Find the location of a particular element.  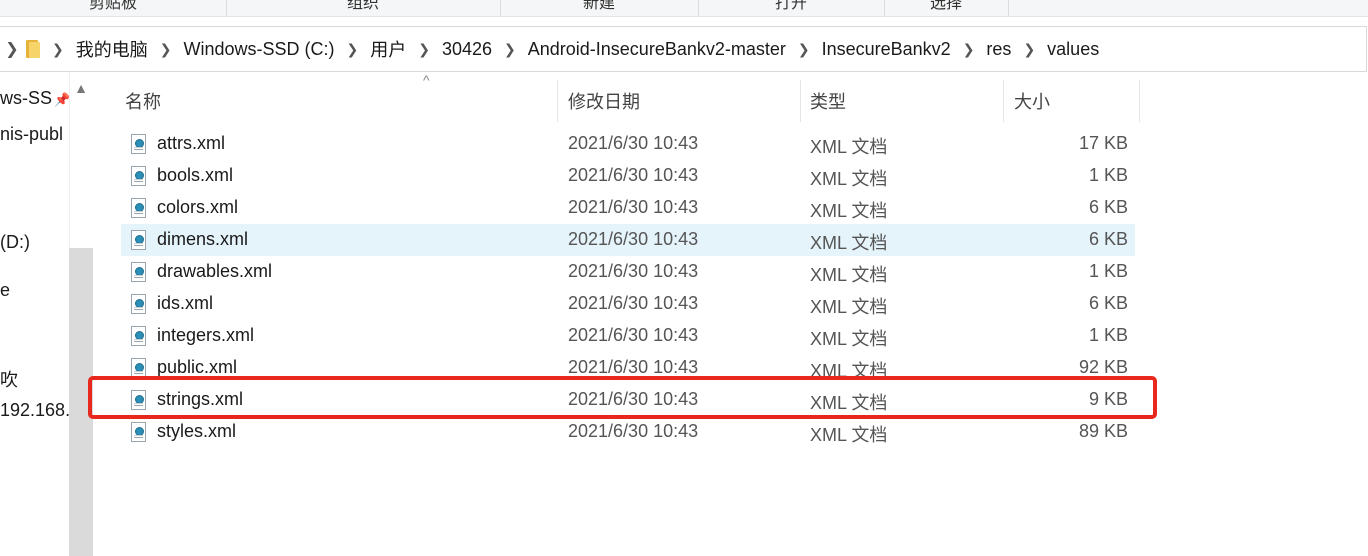

navigation-pane: ws-SS 📌 nis-publ (D:) e 吹 192.168. ▲ is located at coordinates (46, 314).